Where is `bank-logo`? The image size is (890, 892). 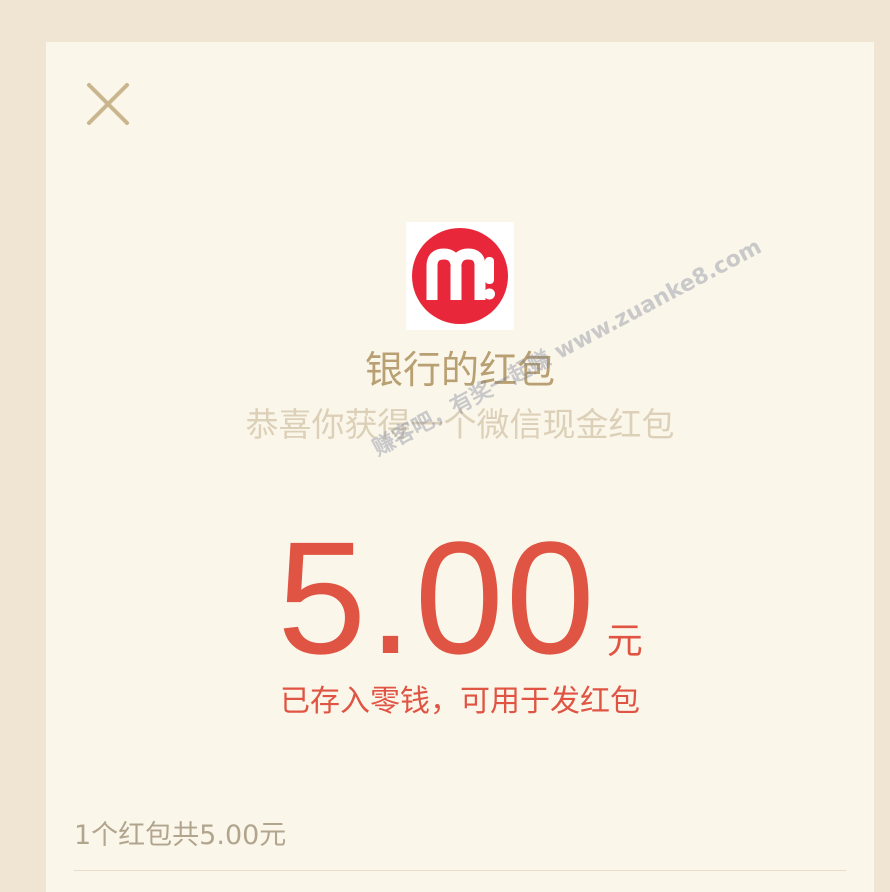
bank-logo is located at coordinates (460, 276).